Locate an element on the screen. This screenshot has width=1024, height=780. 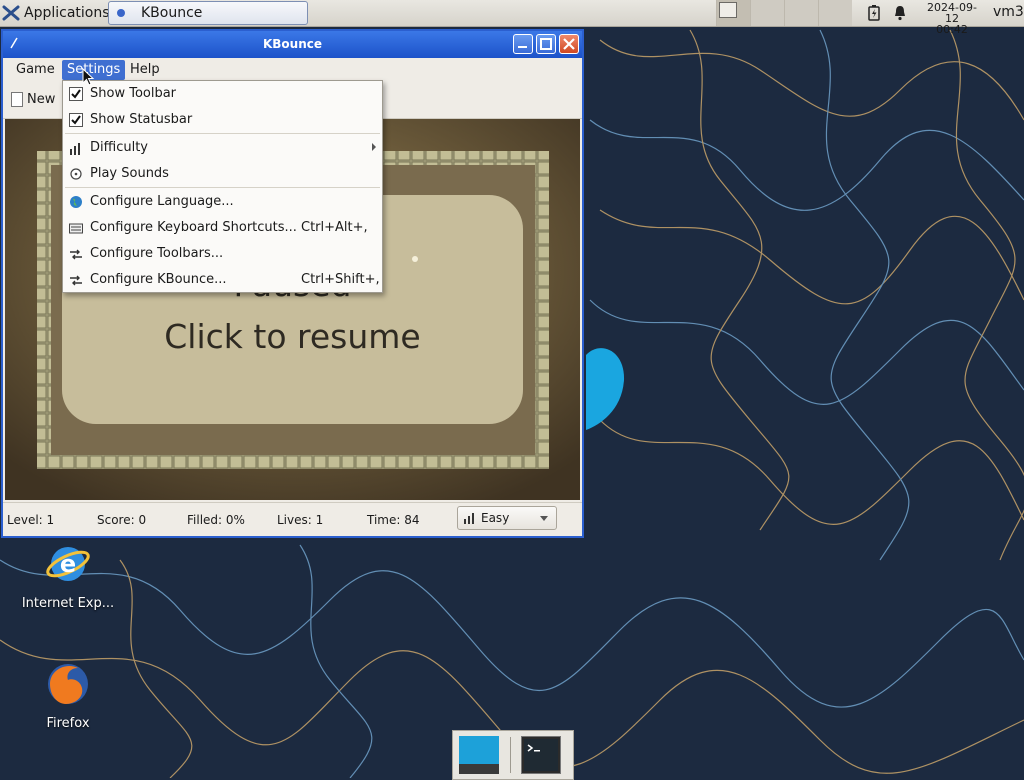
desktop-icon-firefox: Firefox is located at coordinates (68, 695).